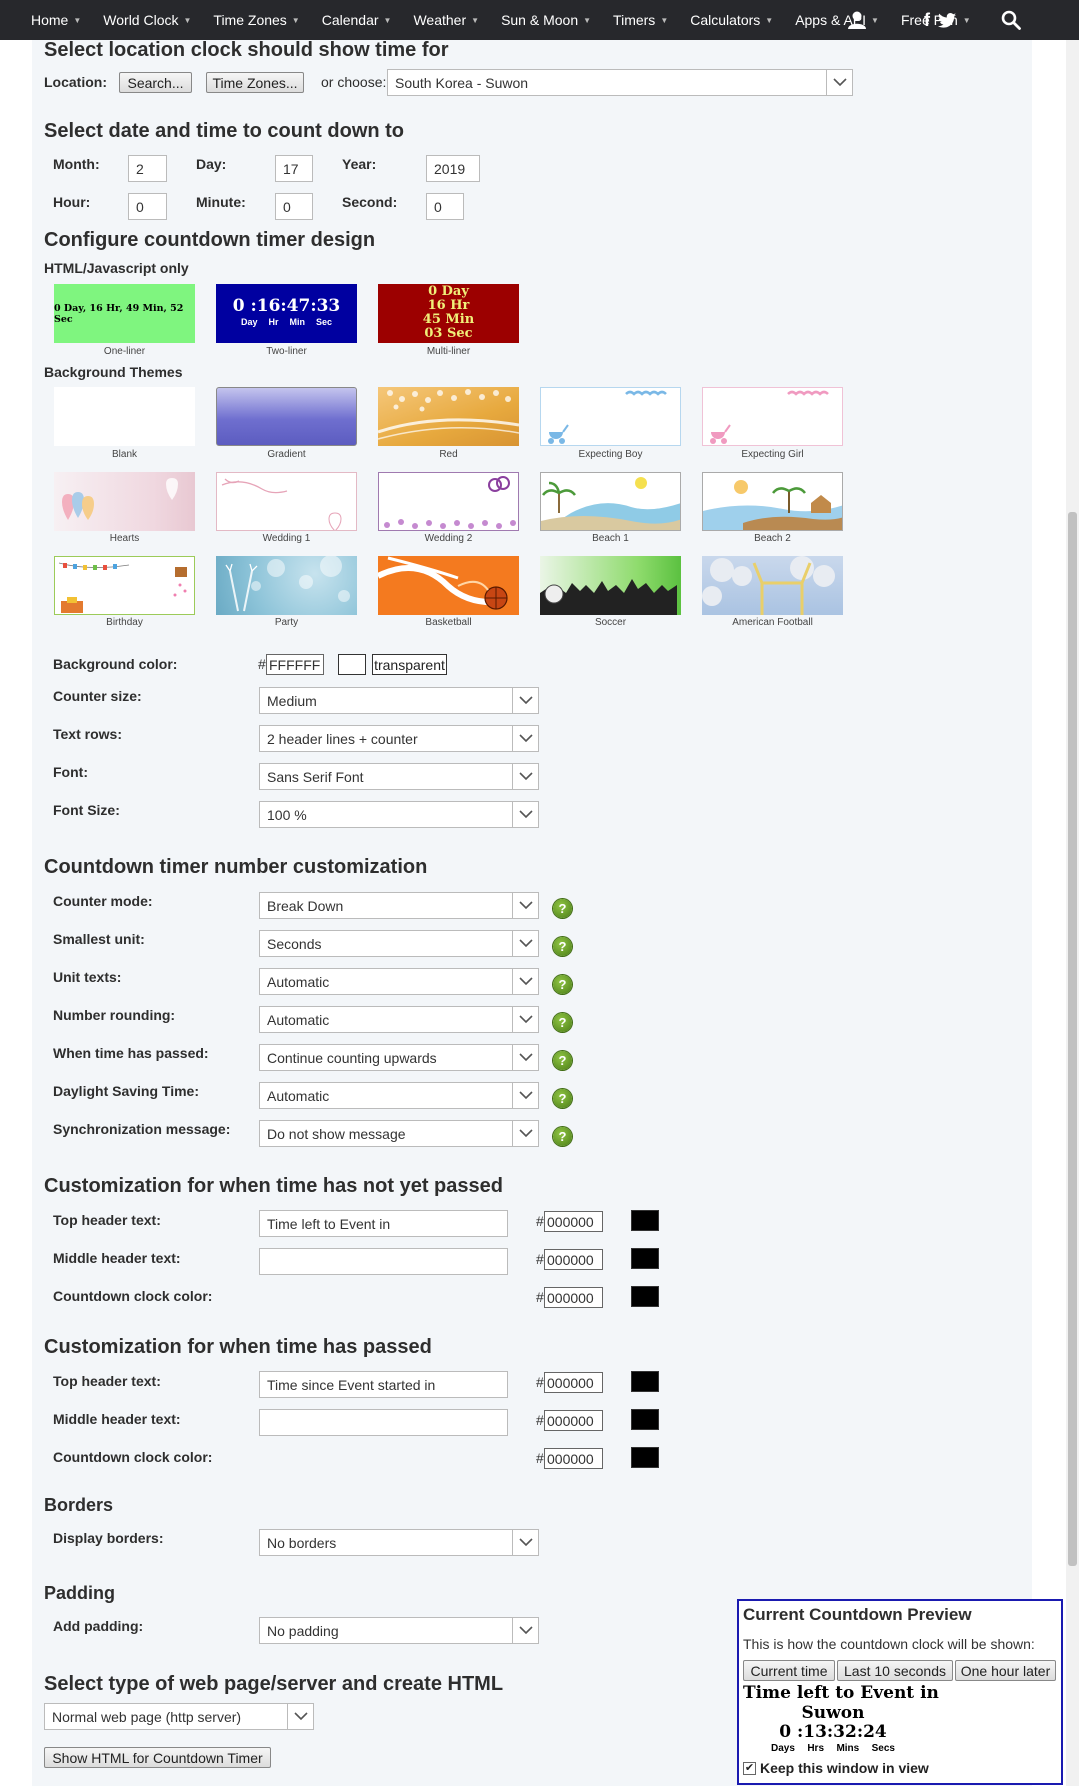  Describe the element at coordinates (409, 664) in the screenshot. I see `transparent-button: transparent` at that location.